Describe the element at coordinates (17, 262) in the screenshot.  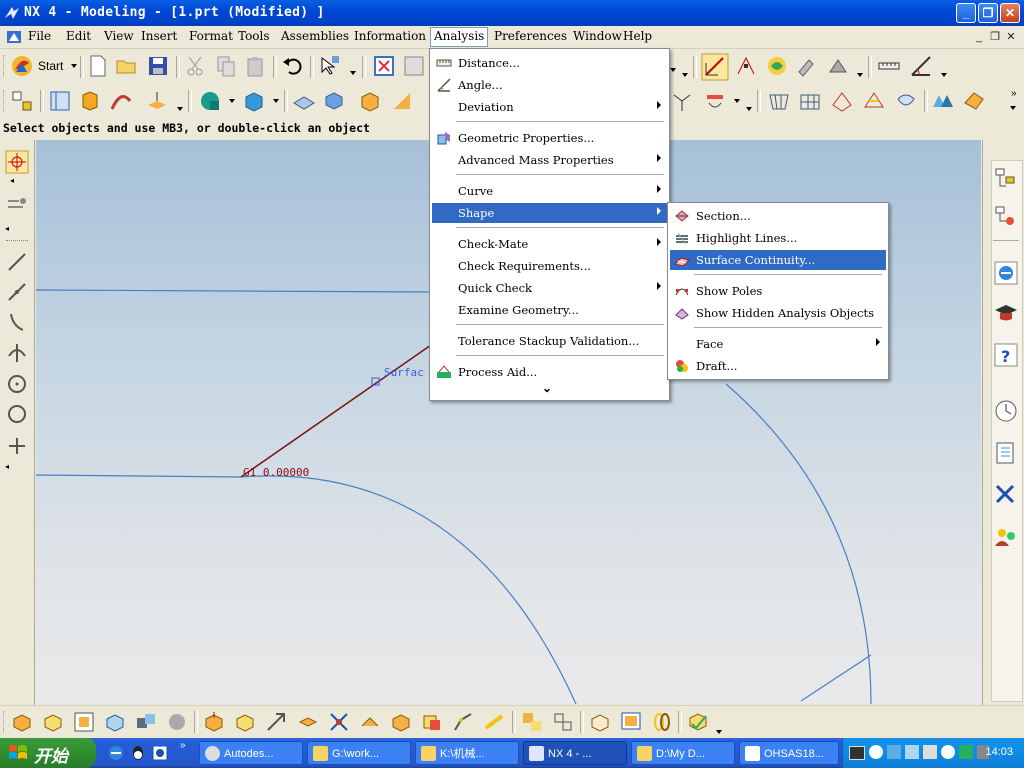
I see `line-icon` at that location.